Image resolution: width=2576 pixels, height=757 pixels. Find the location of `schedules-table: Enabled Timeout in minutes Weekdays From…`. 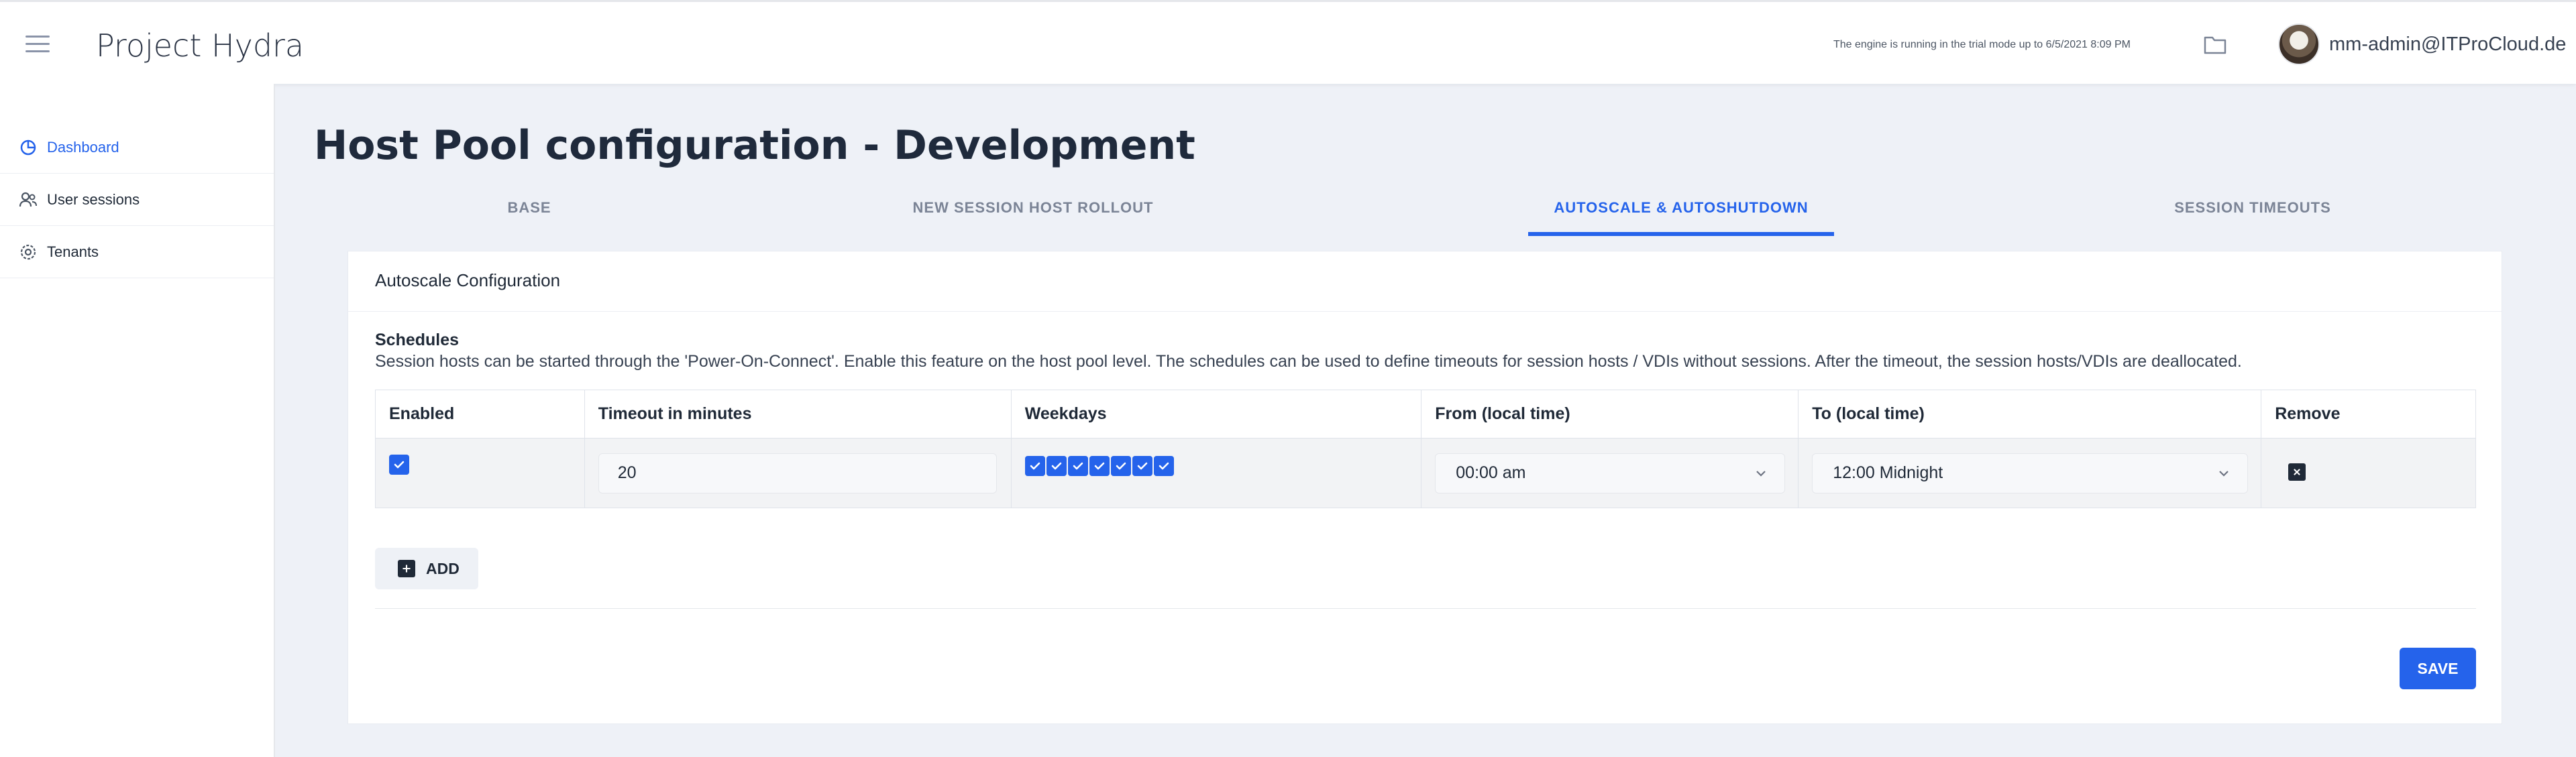

schedules-table: Enabled Timeout in minutes Weekdays From… is located at coordinates (1425, 449).